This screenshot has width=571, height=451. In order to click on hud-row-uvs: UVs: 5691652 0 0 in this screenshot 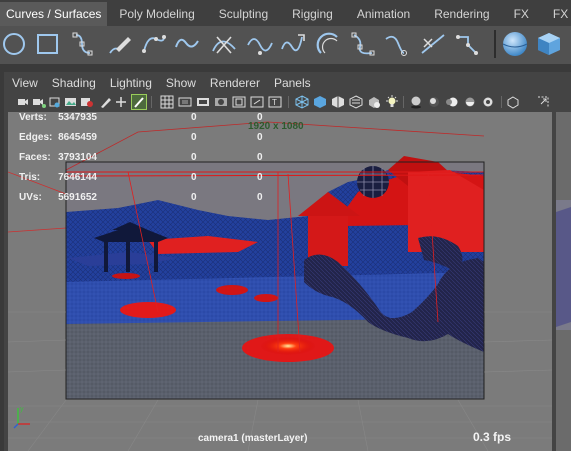, I will do `click(153, 199)`.